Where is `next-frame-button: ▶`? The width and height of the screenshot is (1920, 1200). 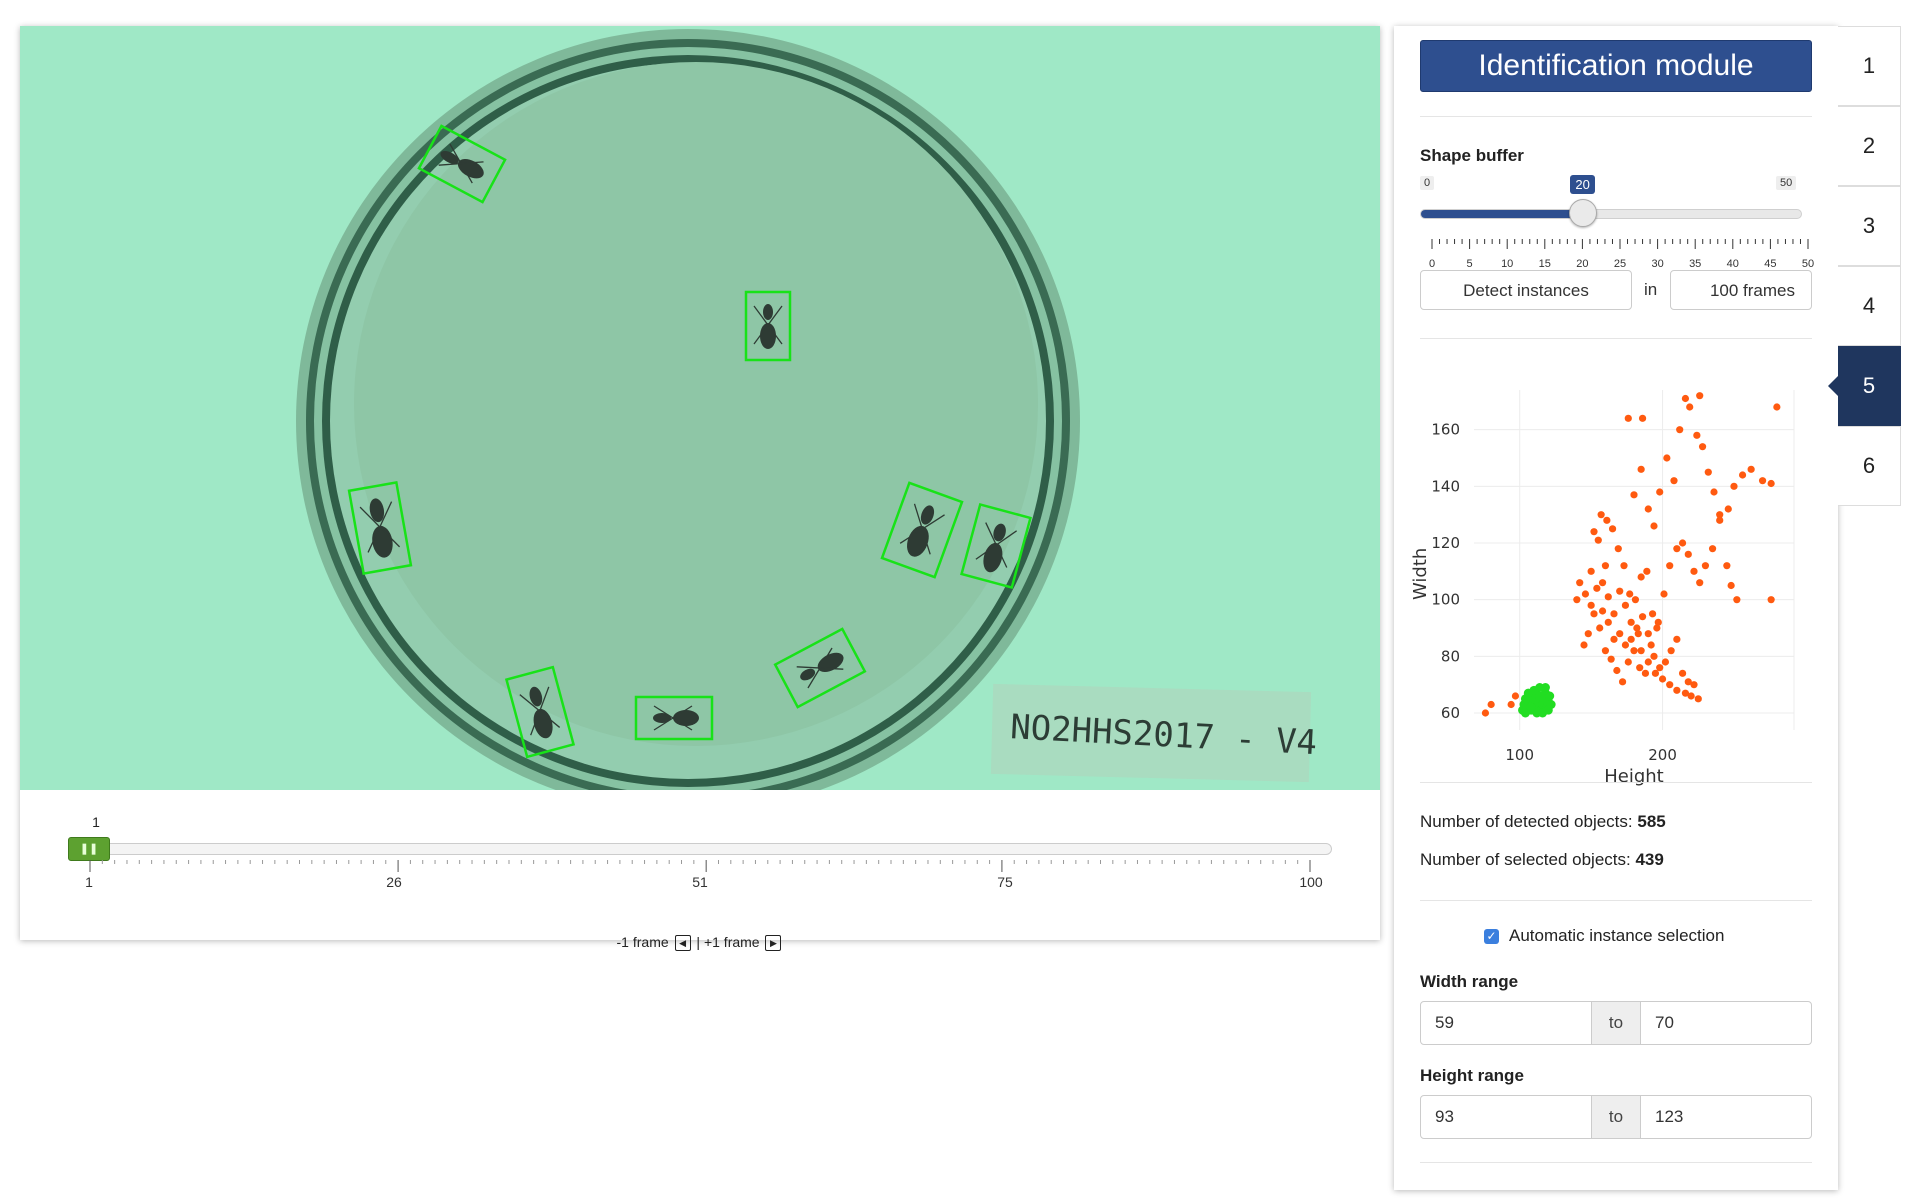
next-frame-button: ▶ is located at coordinates (773, 943).